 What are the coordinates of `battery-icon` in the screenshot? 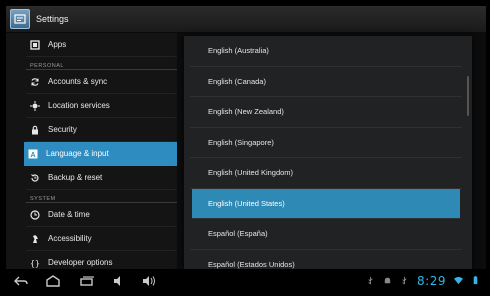 It's located at (475, 280).